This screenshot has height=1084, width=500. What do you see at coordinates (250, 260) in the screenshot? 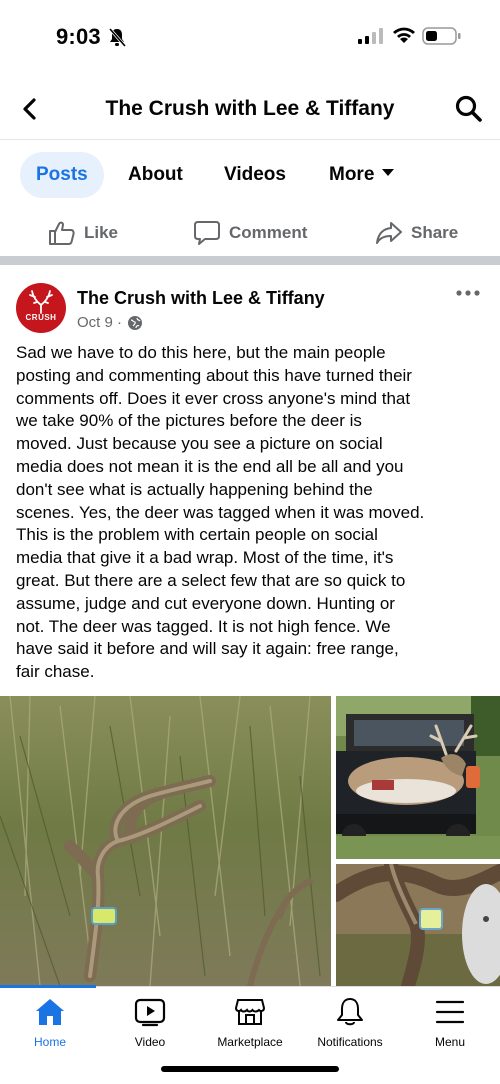
I see `section-divider` at bounding box center [250, 260].